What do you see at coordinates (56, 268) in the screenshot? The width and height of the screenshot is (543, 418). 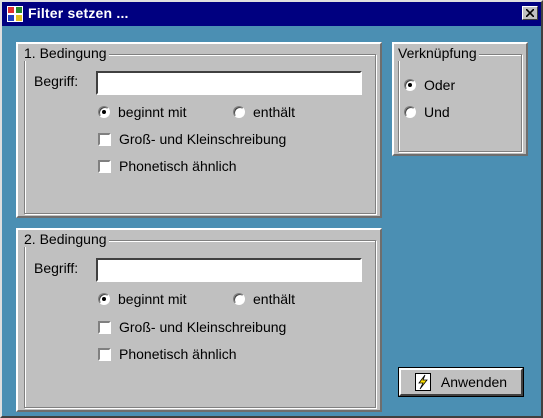 I see `condition2-term-label: Begriff:` at bounding box center [56, 268].